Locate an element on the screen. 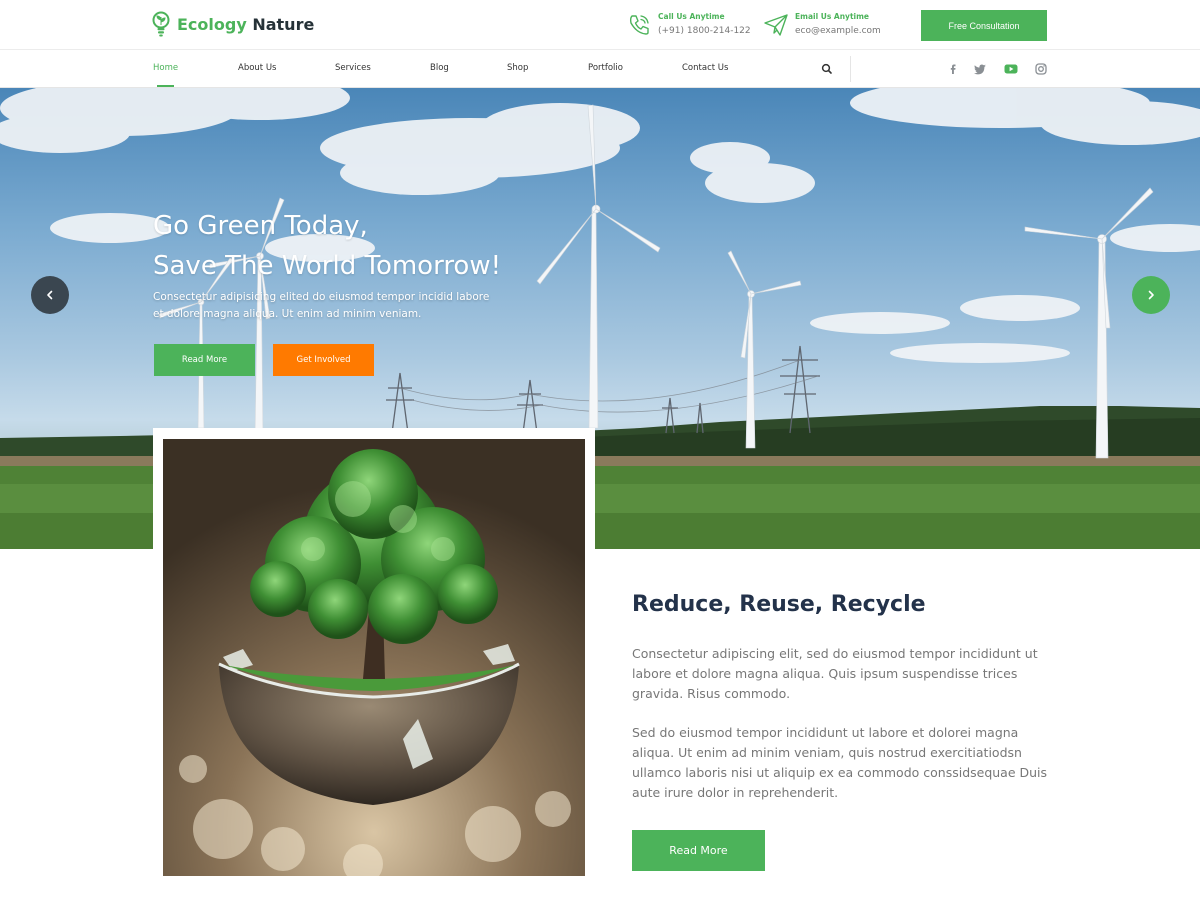  slider-next-button is located at coordinates (1151, 295).